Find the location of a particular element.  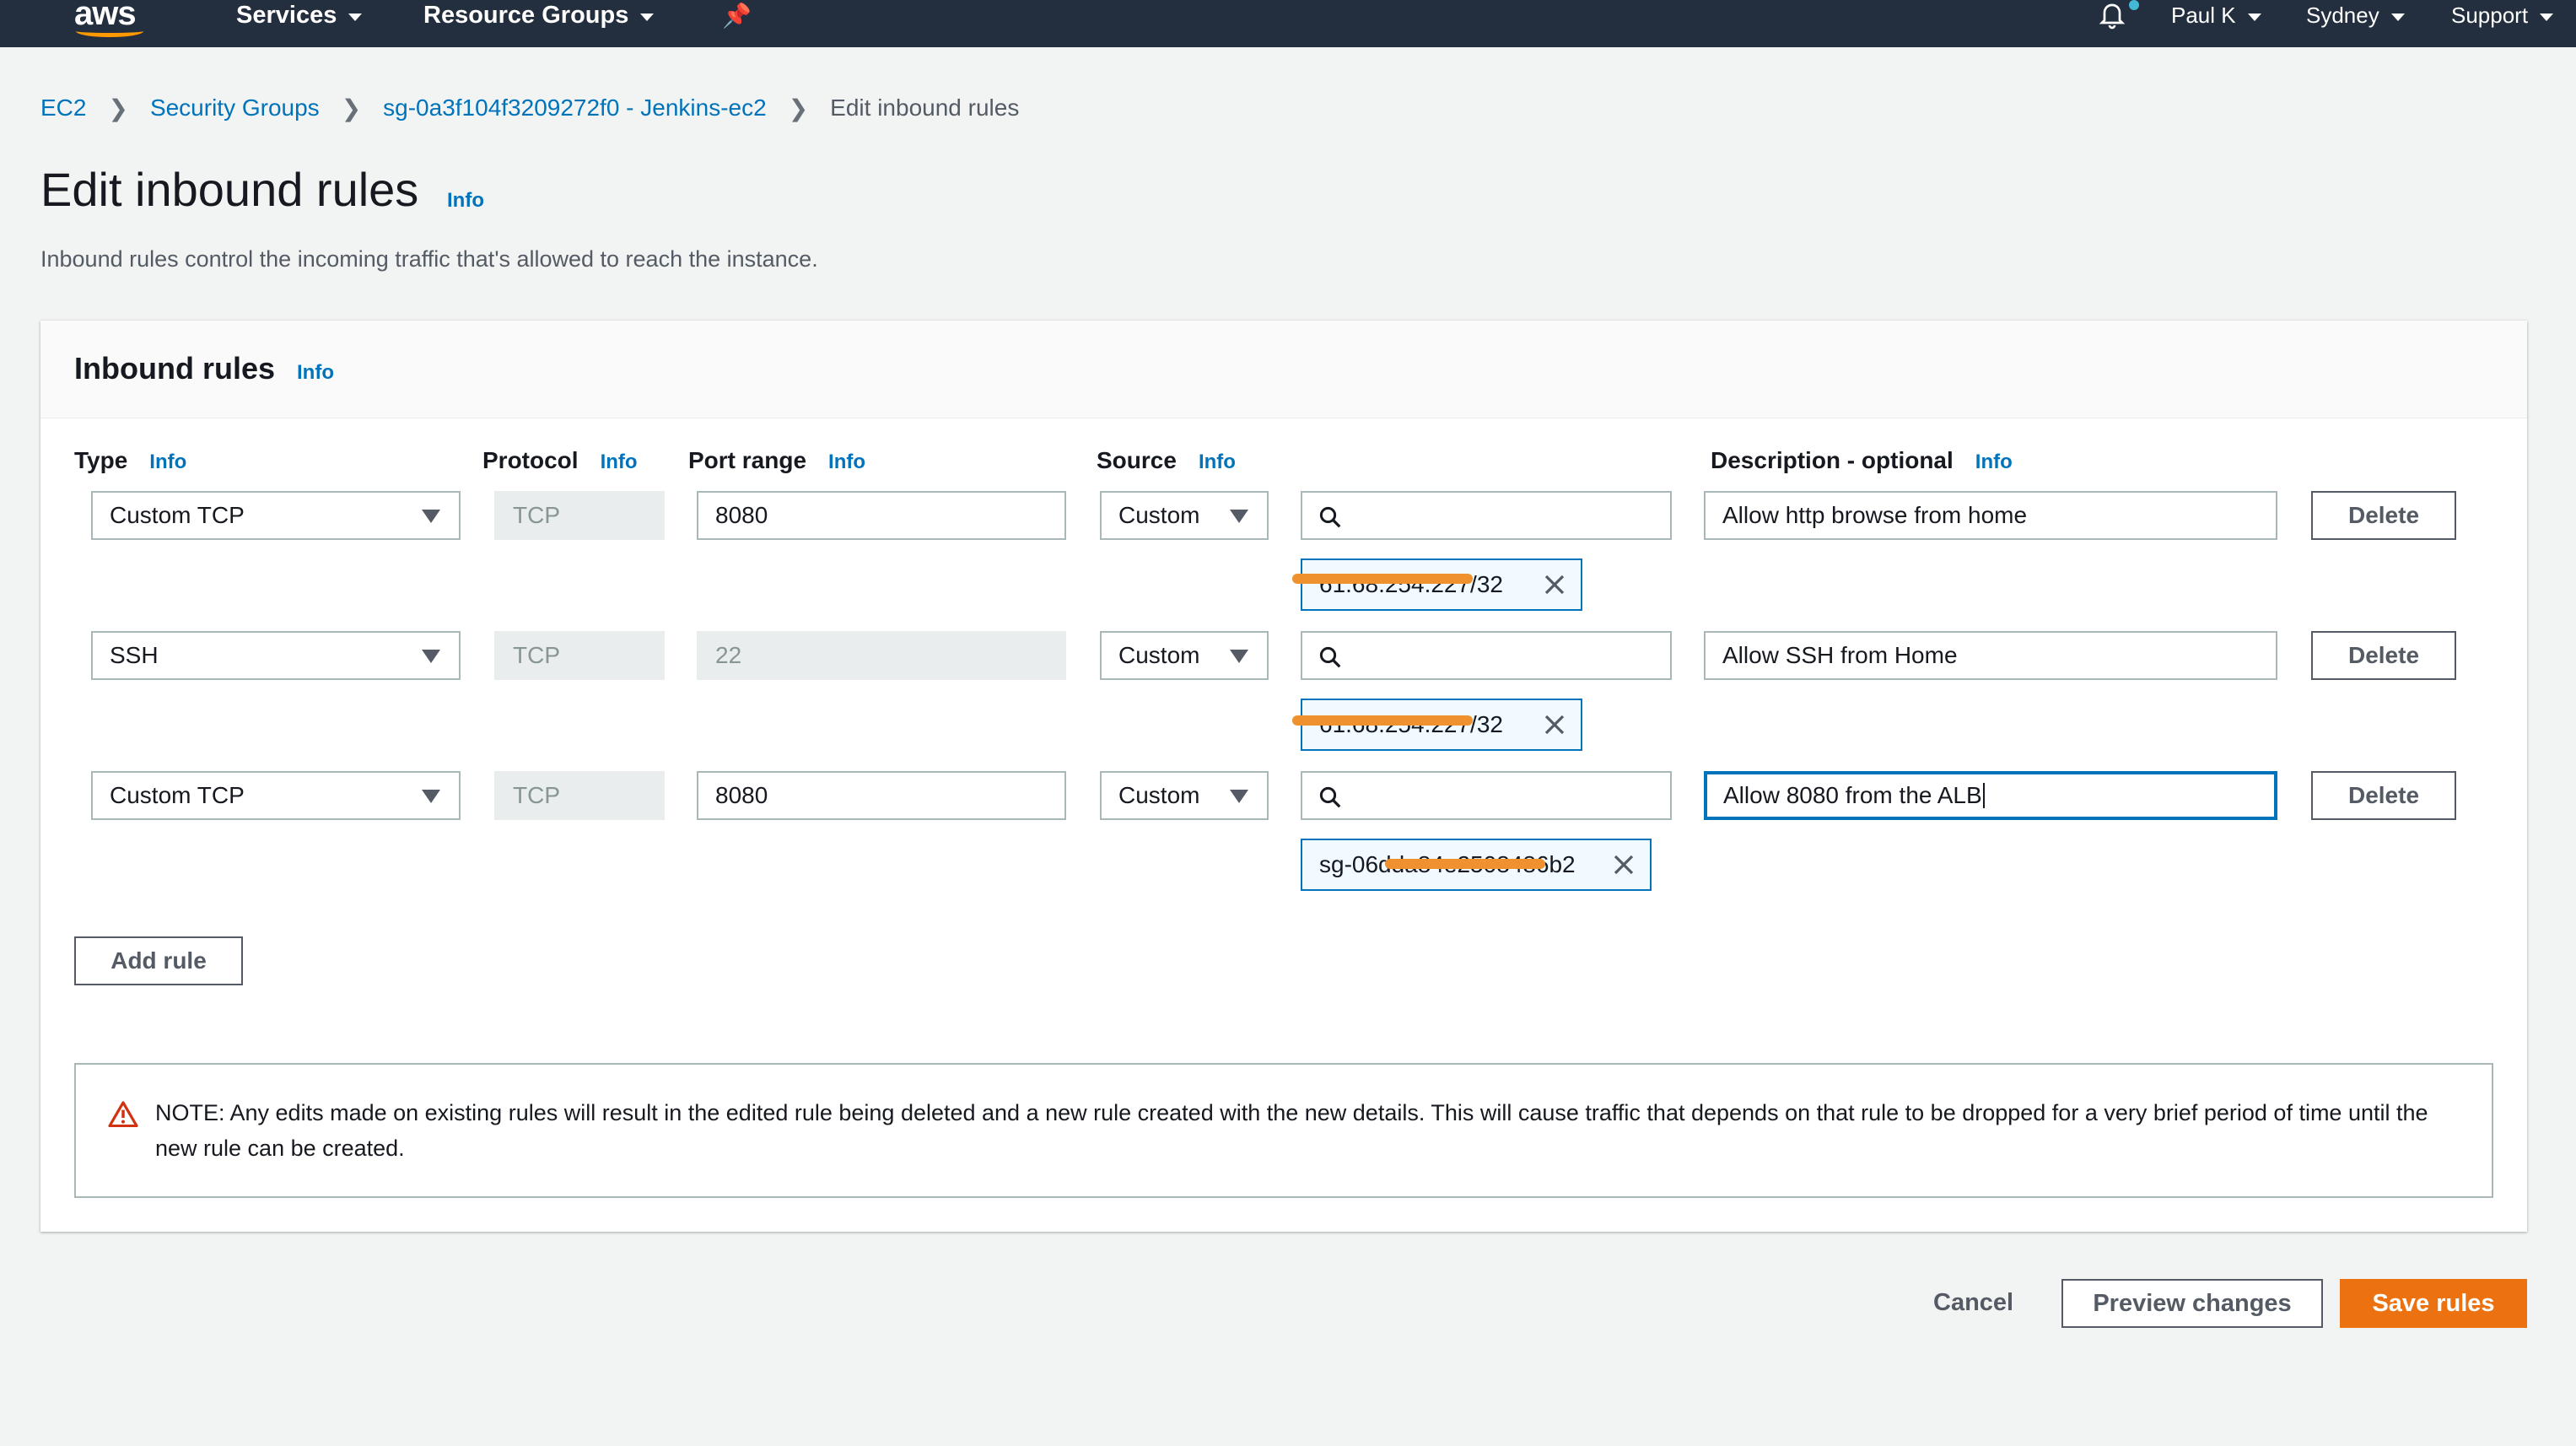

rule-2-delete-button: Delete is located at coordinates (2383, 655).